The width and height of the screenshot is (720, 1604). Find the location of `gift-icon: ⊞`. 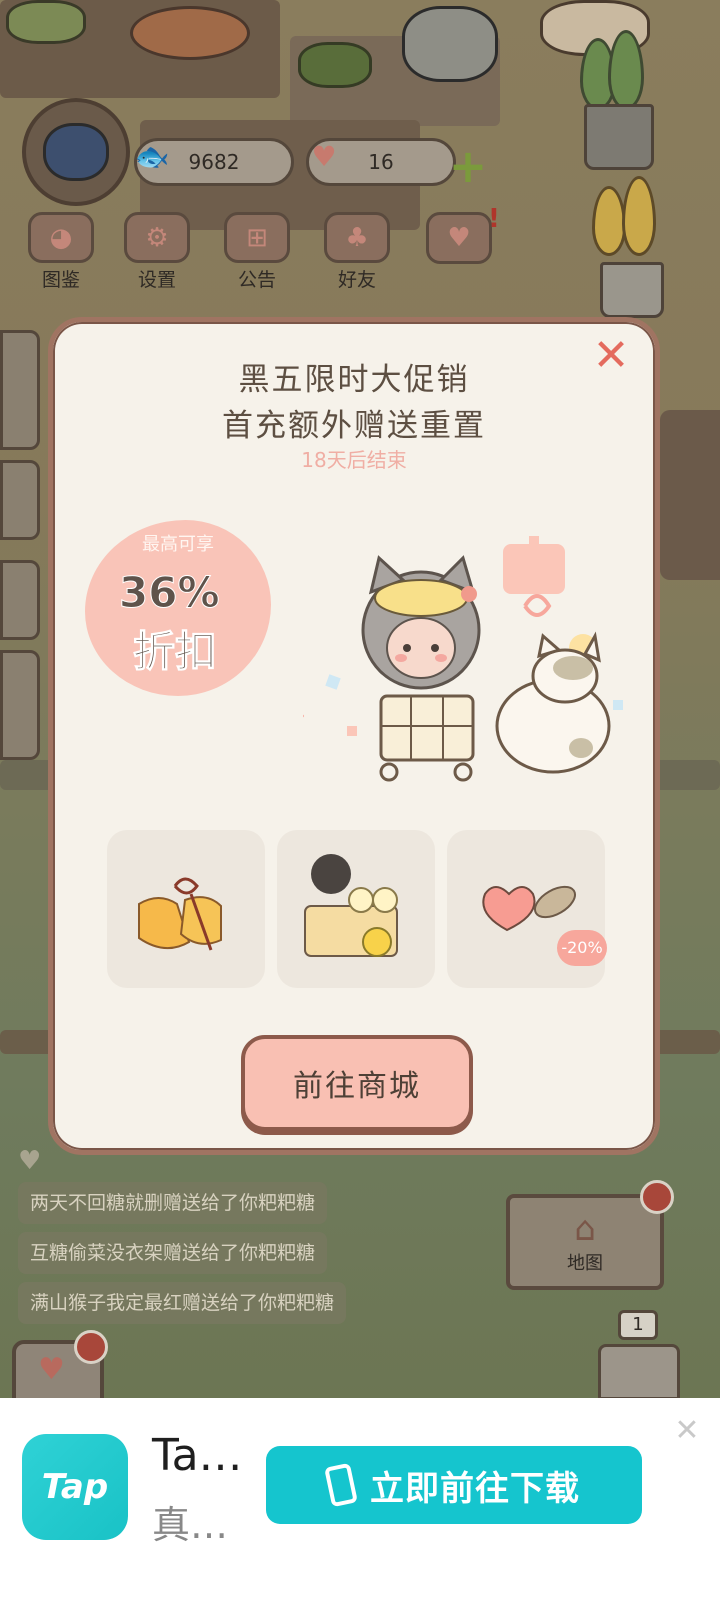

gift-icon: ⊞ is located at coordinates (257, 237).